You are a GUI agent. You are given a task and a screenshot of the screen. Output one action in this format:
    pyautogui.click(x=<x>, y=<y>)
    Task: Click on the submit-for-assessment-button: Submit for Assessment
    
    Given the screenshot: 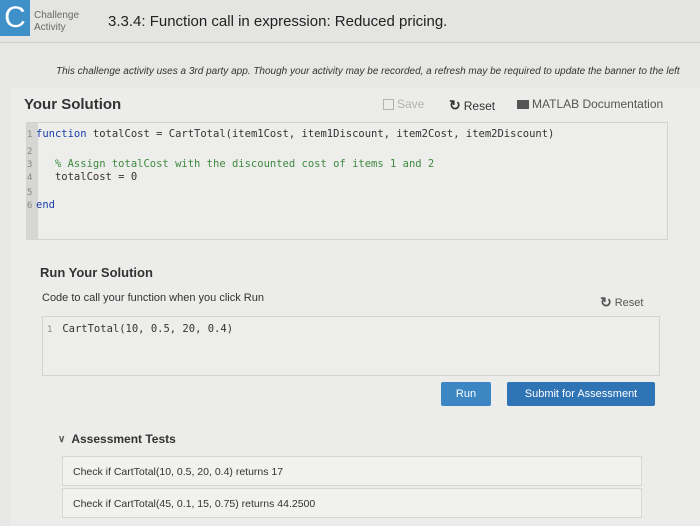 What is the action you would take?
    pyautogui.click(x=581, y=394)
    